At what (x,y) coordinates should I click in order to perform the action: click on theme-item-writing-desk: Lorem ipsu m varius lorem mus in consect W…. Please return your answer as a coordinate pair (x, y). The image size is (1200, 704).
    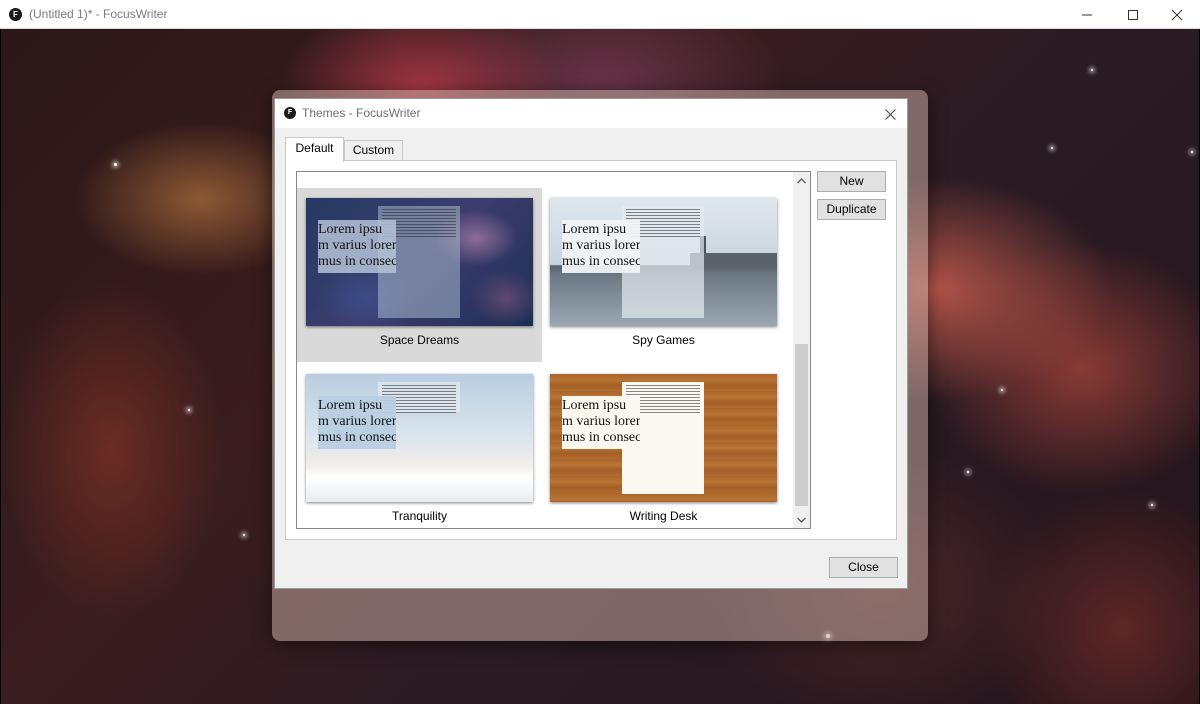
    Looking at the image, I should click on (663, 446).